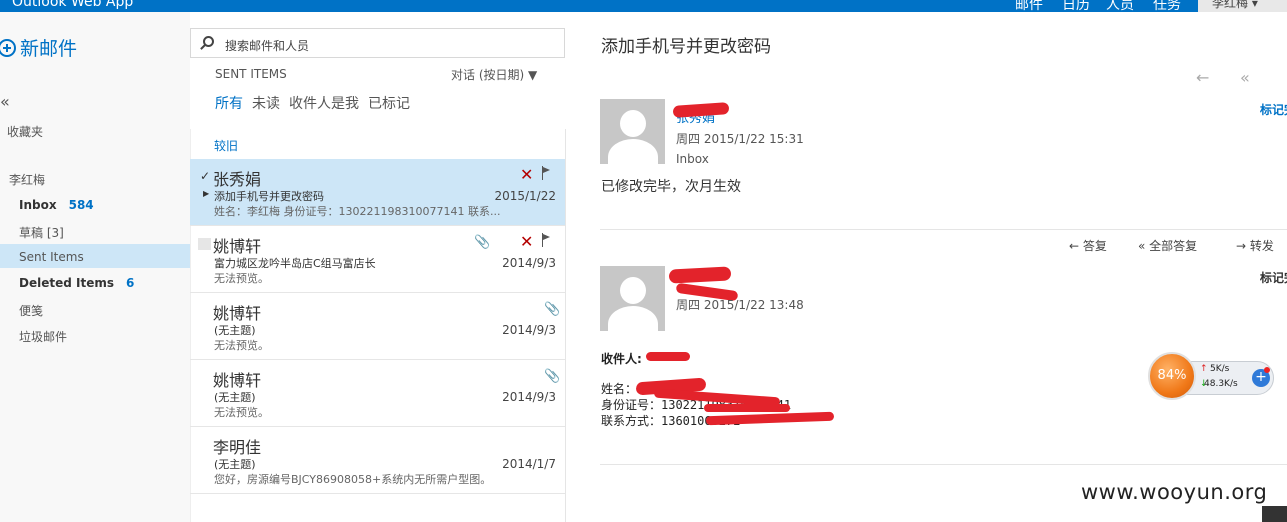  I want to click on filter-all: 所有, so click(229, 103).